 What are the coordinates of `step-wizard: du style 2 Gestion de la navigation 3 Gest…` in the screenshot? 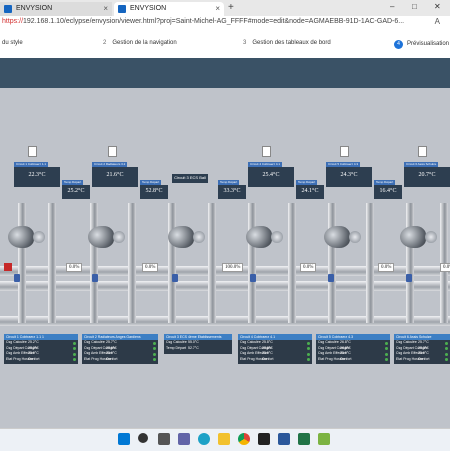 It's located at (225, 54).